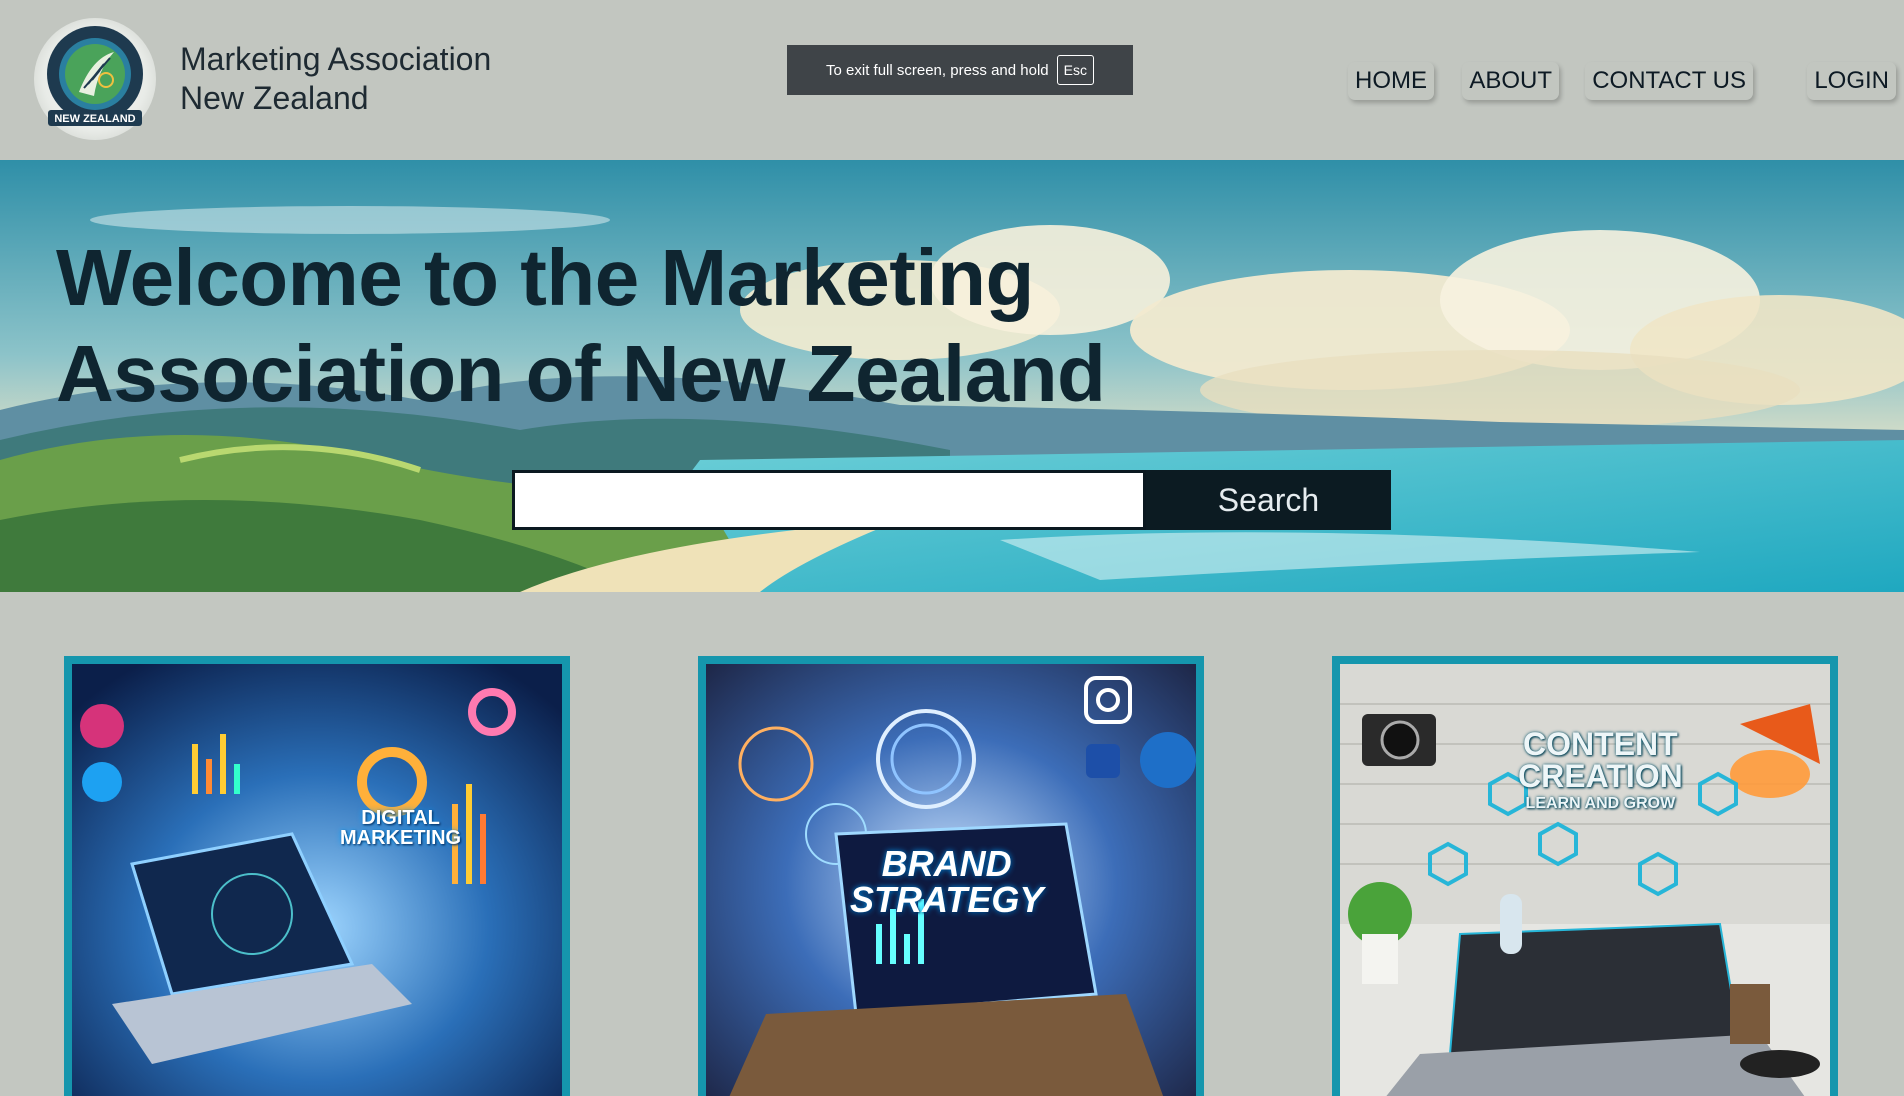  What do you see at coordinates (1391, 81) in the screenshot?
I see `nav-home-button: HOME` at bounding box center [1391, 81].